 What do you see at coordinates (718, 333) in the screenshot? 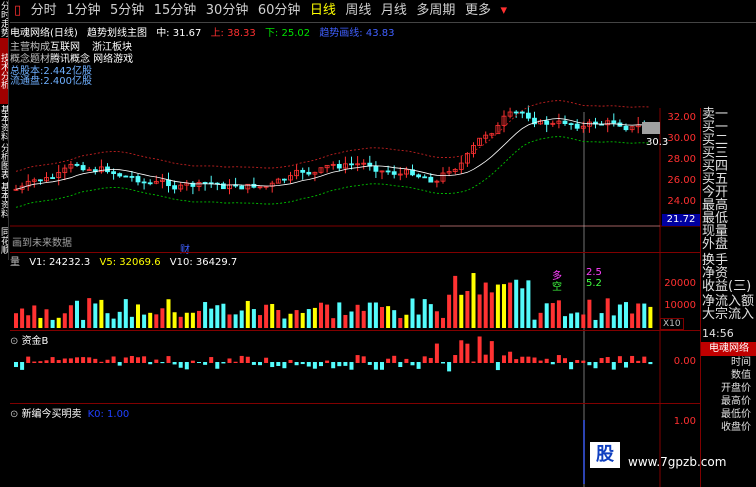
I see `quote-time: 14:56` at bounding box center [718, 333].